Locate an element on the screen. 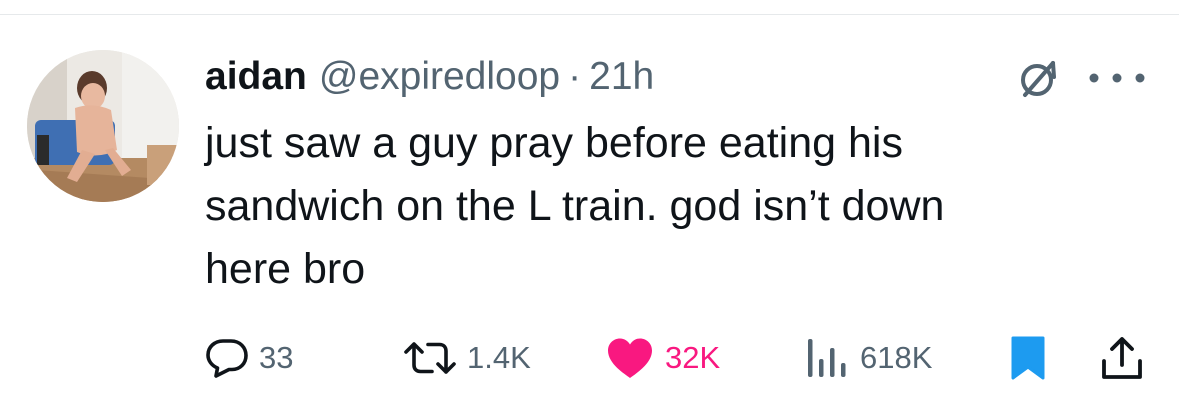 The height and width of the screenshot is (416, 1179). share-button is located at coordinates (1122, 358).